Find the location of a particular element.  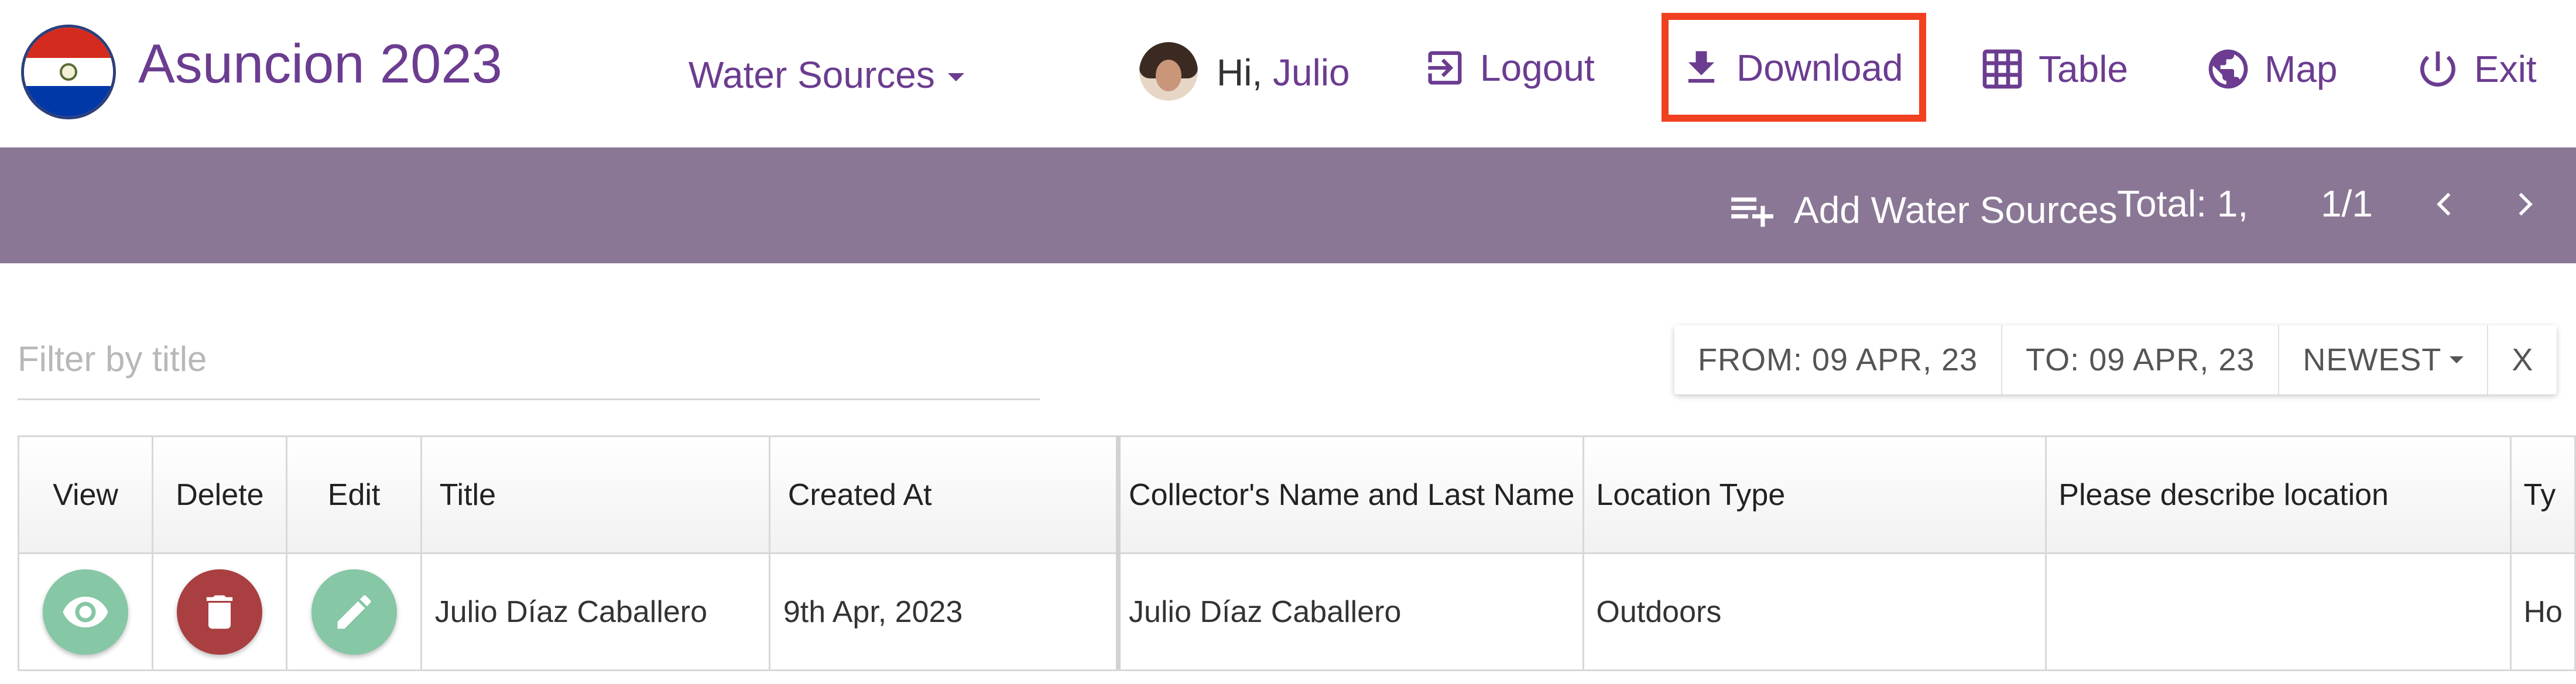

filter-by-title-input is located at coordinates (529, 359).